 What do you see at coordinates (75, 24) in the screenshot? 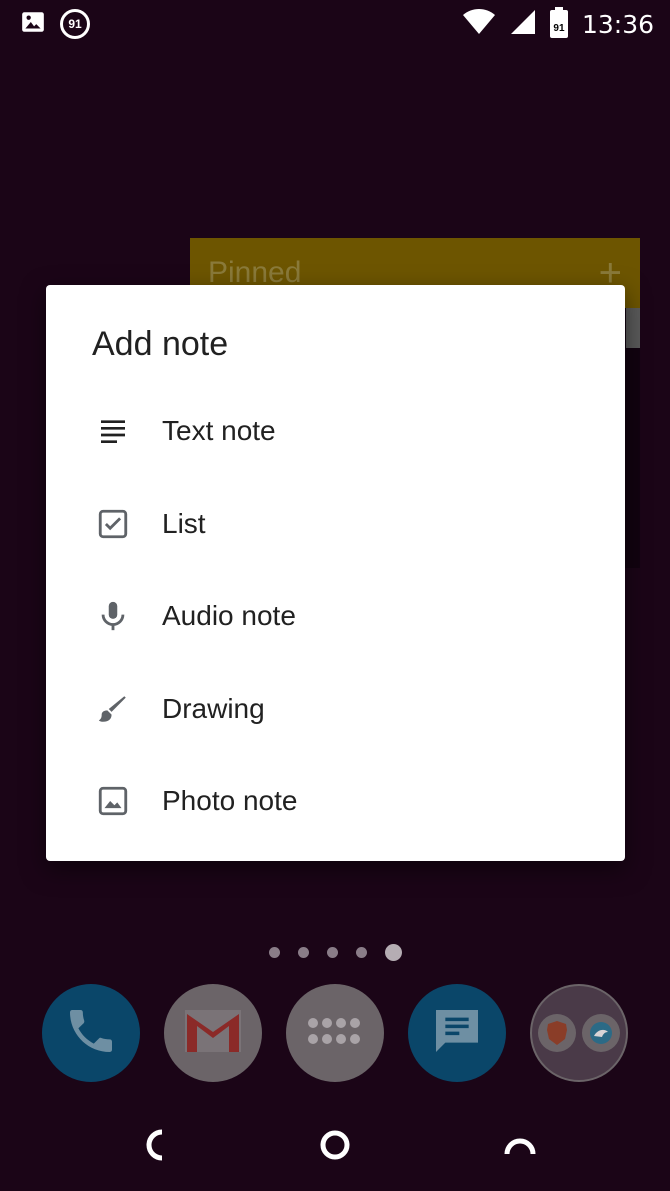
I see `notification-count-badge: 91` at bounding box center [75, 24].